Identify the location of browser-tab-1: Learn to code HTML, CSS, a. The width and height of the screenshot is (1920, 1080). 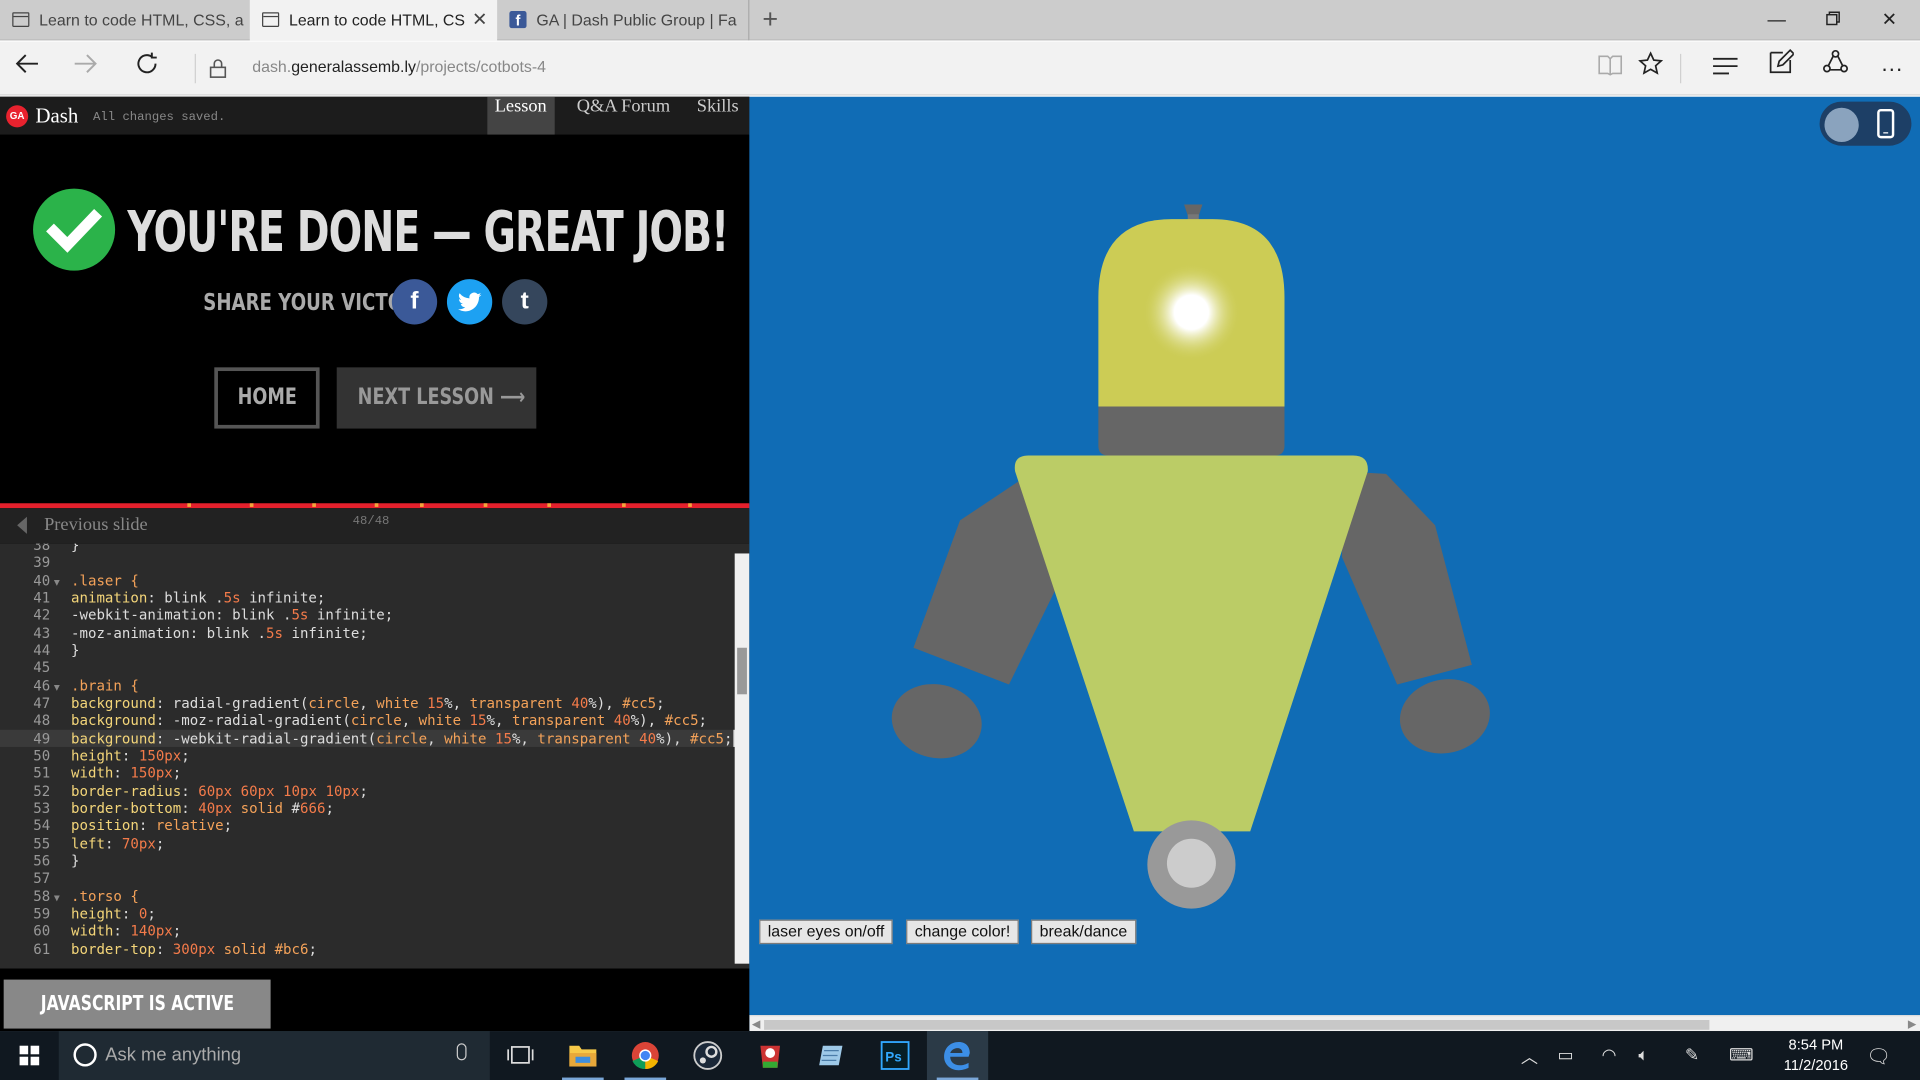
(125, 20).